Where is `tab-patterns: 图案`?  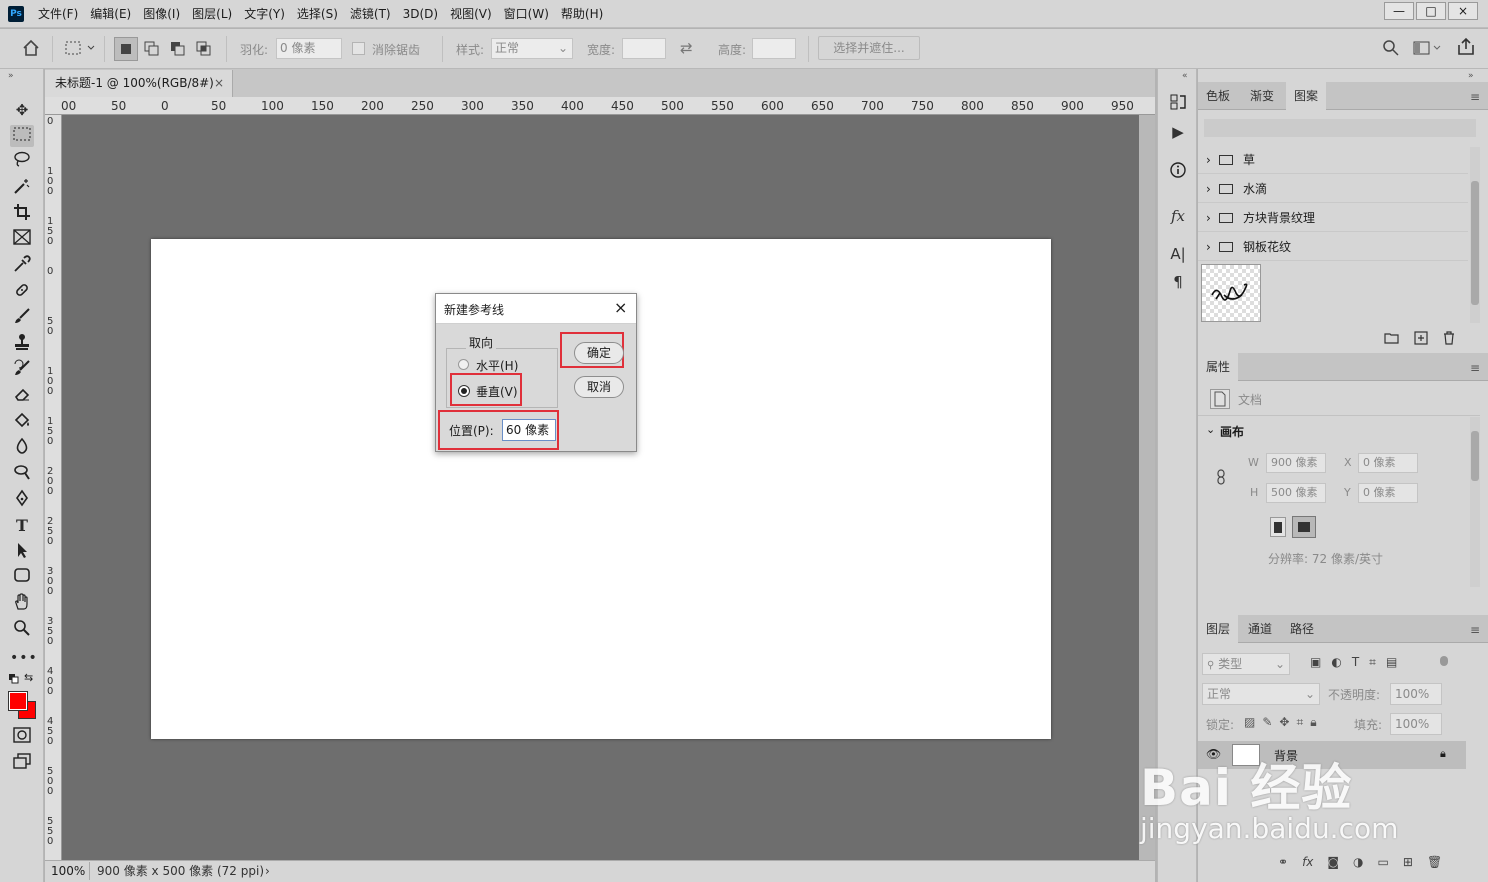
tab-patterns: 图案 is located at coordinates (1306, 96).